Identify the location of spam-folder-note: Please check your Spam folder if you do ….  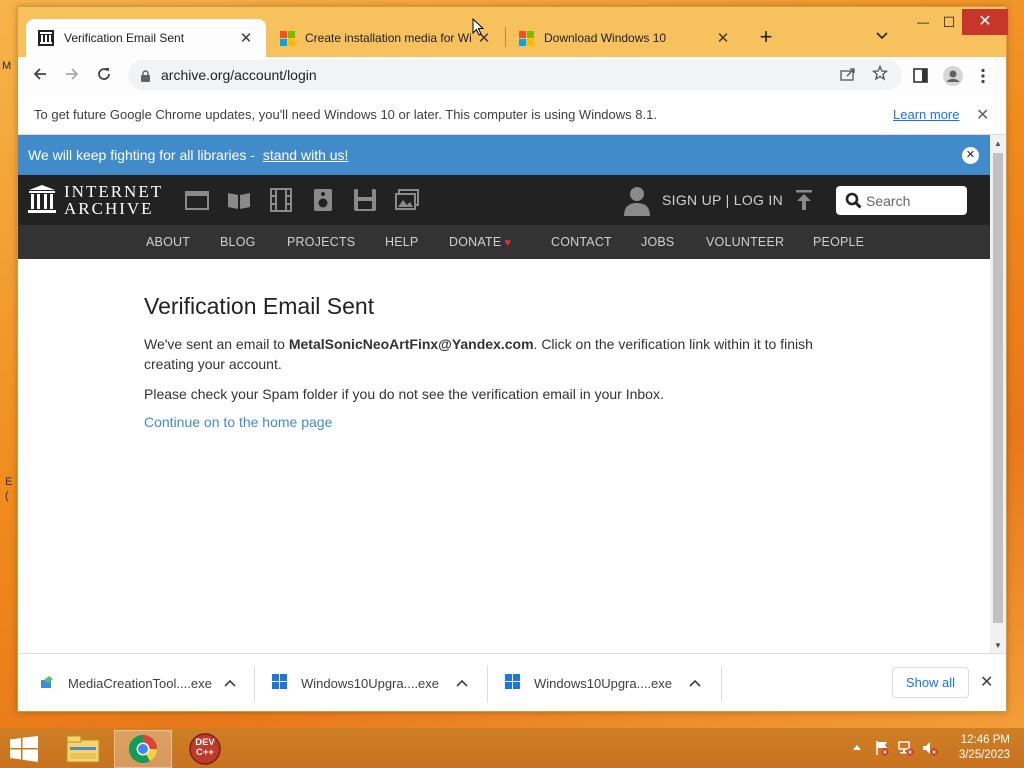
(404, 394).